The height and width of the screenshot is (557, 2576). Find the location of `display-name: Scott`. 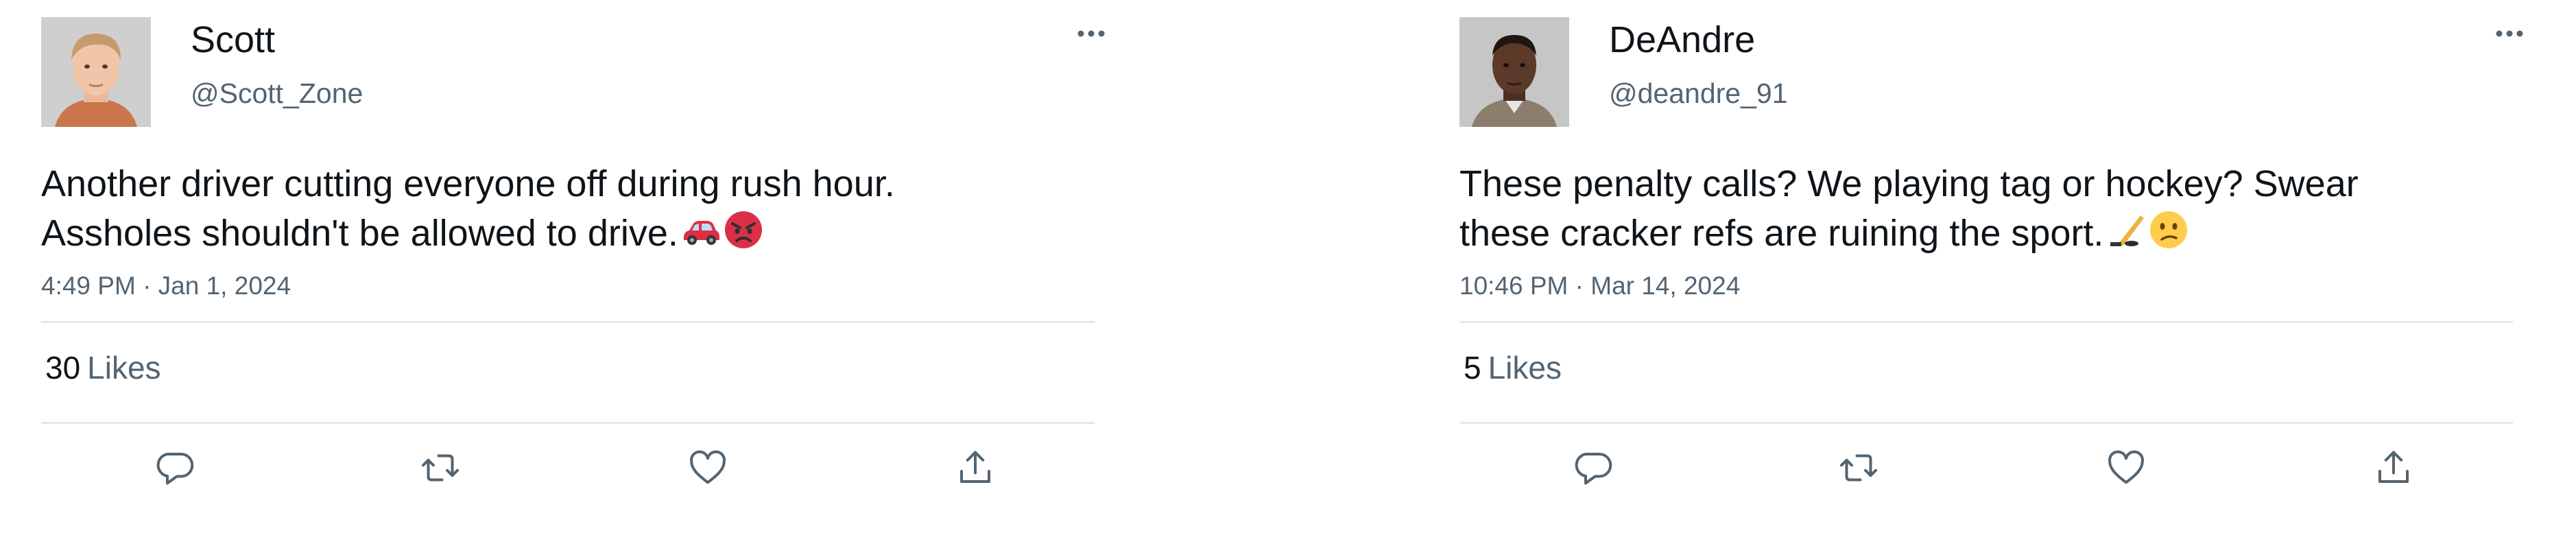

display-name: Scott is located at coordinates (233, 40).